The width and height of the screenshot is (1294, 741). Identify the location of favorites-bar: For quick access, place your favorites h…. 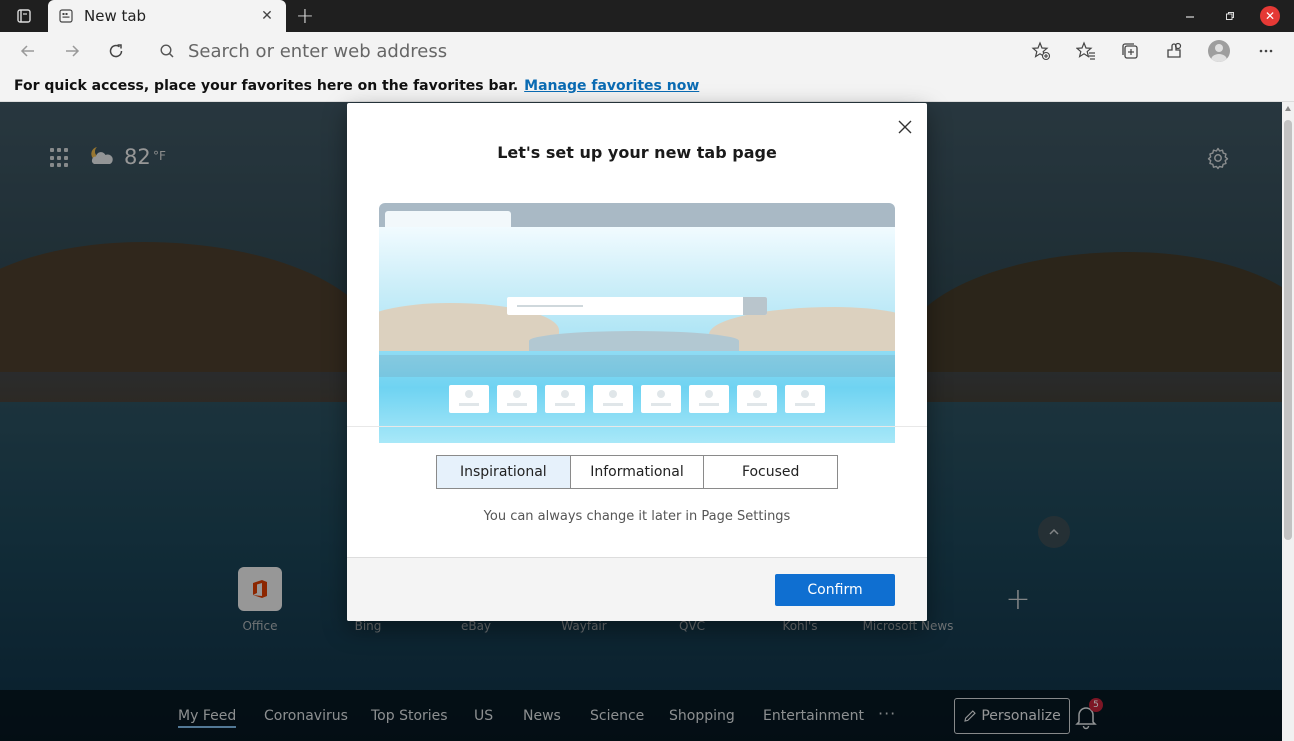
(647, 86).